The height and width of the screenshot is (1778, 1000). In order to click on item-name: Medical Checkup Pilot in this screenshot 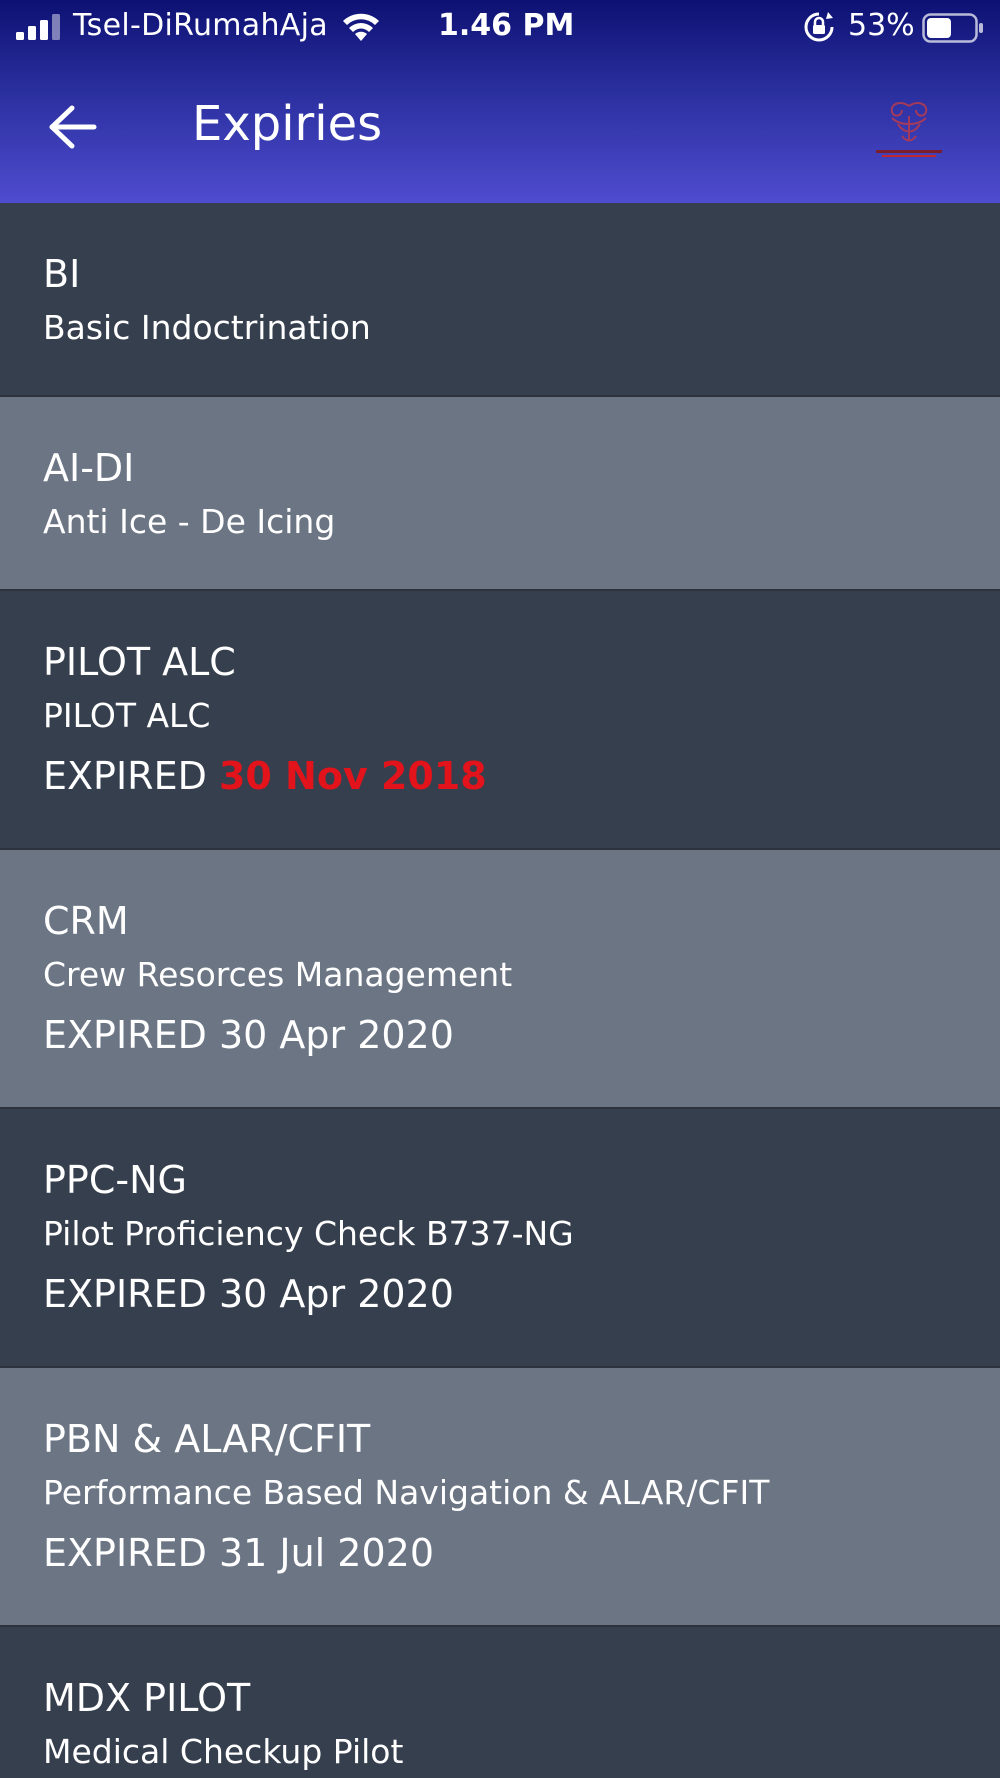, I will do `click(223, 1751)`.